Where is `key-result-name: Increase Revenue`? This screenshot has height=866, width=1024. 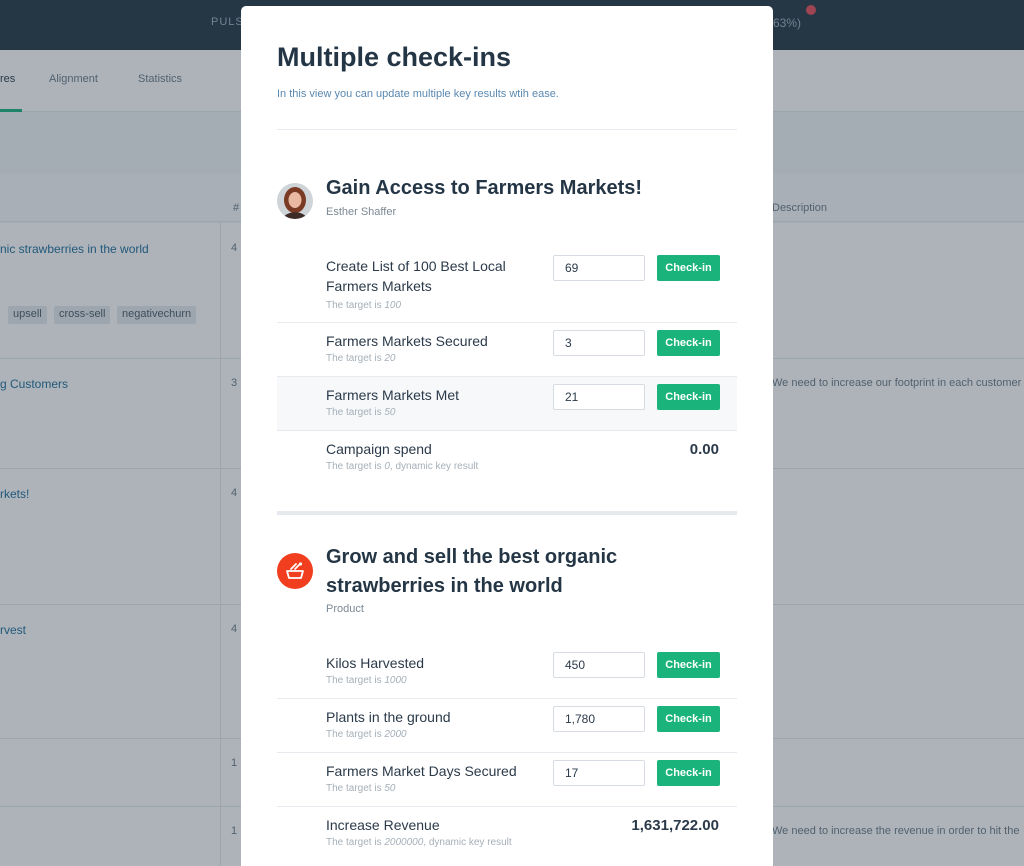
key-result-name: Increase Revenue is located at coordinates (383, 825).